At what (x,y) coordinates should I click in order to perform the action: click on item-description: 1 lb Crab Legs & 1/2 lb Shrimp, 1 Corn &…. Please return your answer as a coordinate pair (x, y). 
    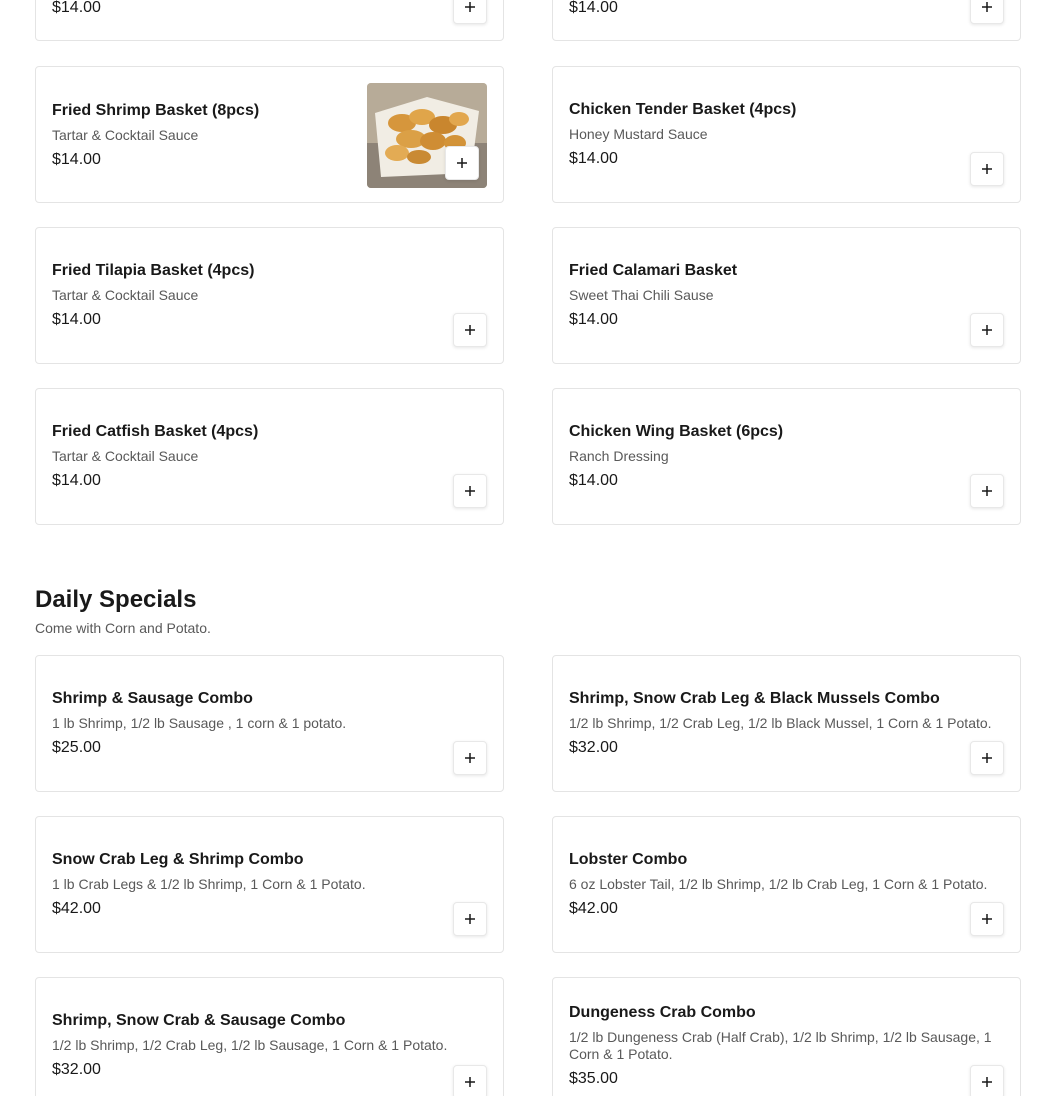
    Looking at the image, I should click on (209, 884).